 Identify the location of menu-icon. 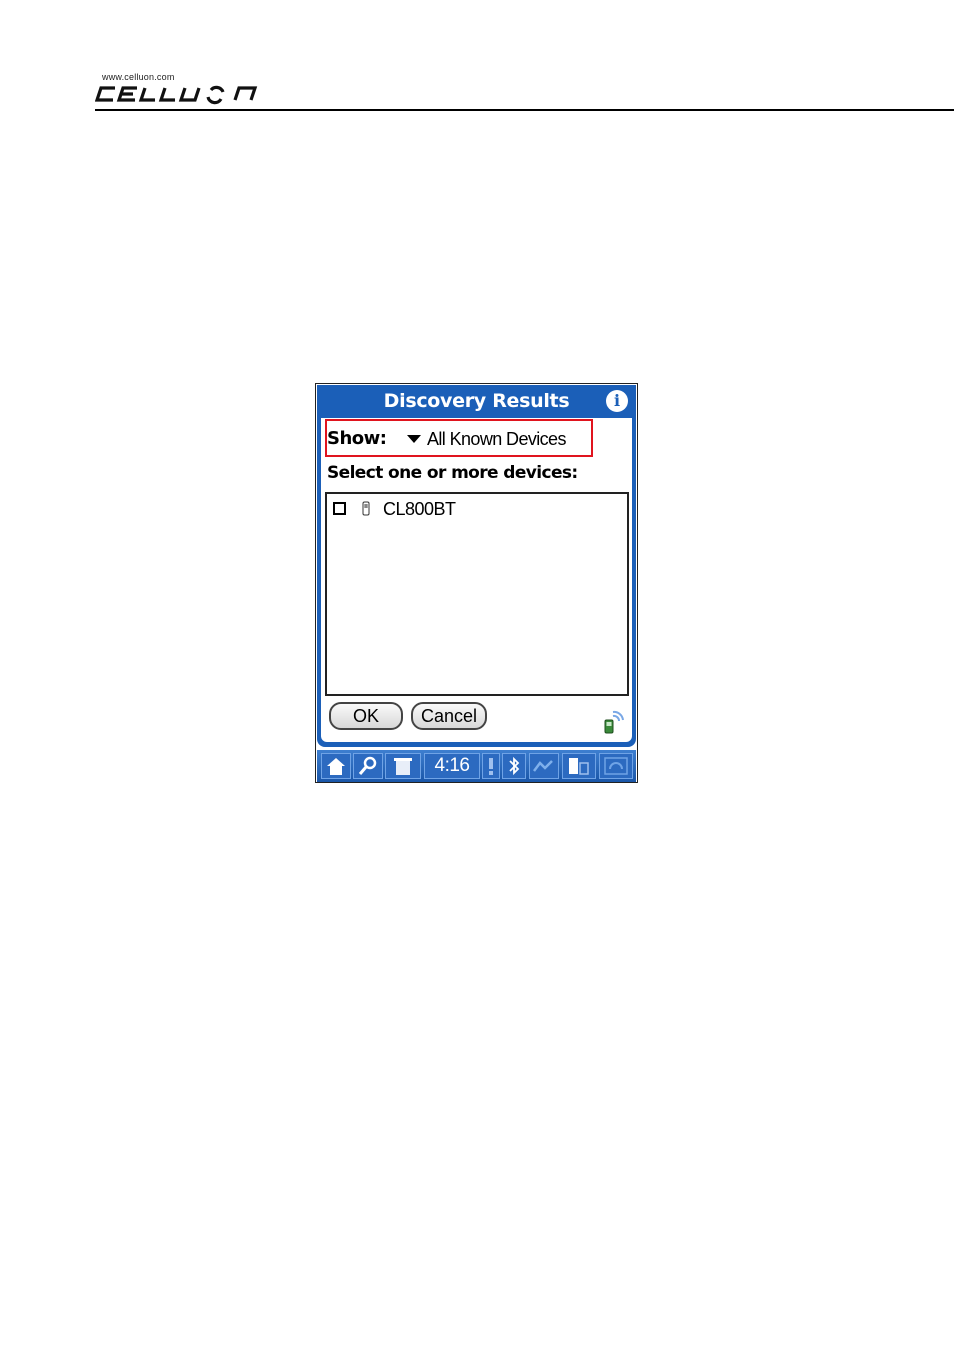
(403, 766).